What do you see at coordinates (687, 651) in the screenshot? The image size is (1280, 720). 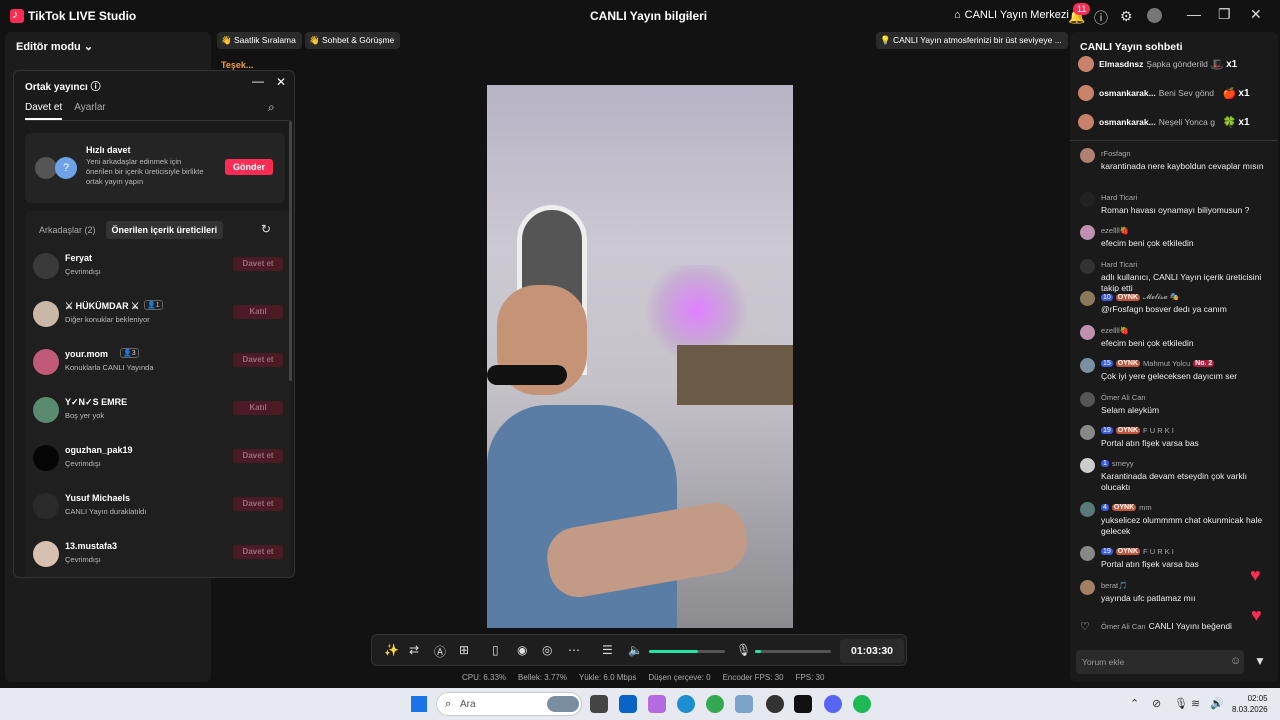 I see `volume-slider` at bounding box center [687, 651].